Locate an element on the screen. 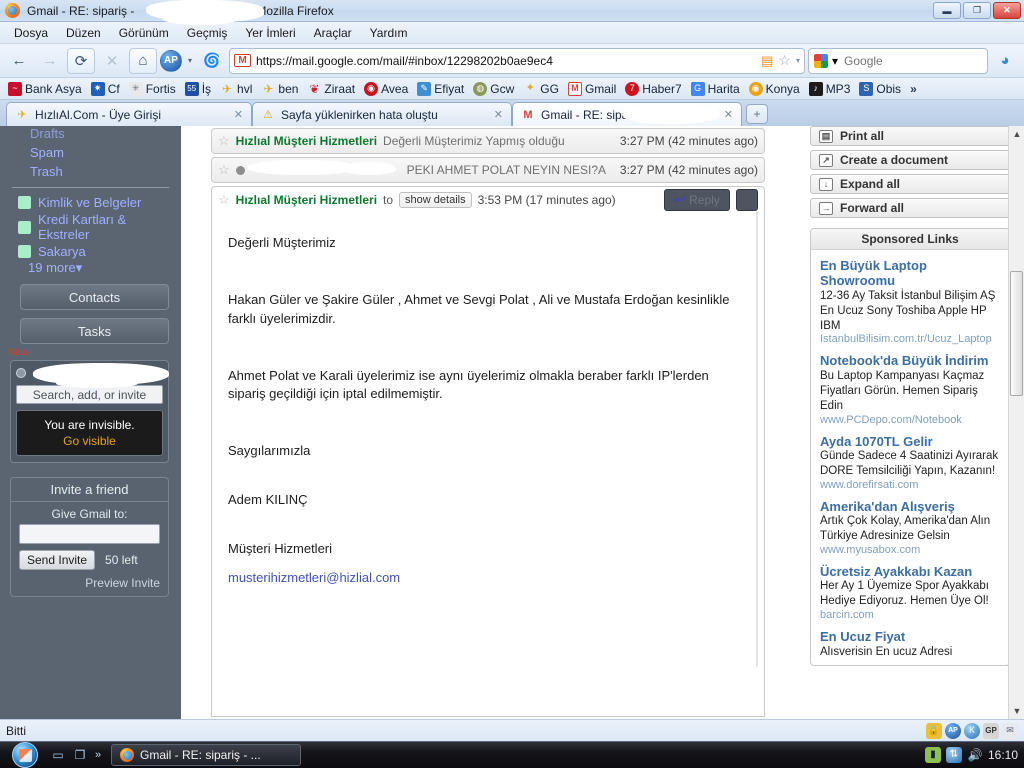 Image resolution: width=1024 pixels, height=768 pixels. expand-all-button: ↓ Expand all is located at coordinates (910, 184).